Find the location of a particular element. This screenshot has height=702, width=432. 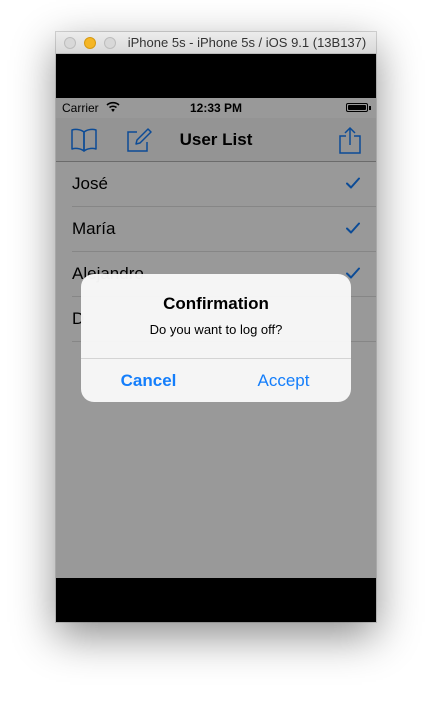

window-title: iPhone 5s - iPhone 5s / iOS 9.1 (13B137) is located at coordinates (247, 42).